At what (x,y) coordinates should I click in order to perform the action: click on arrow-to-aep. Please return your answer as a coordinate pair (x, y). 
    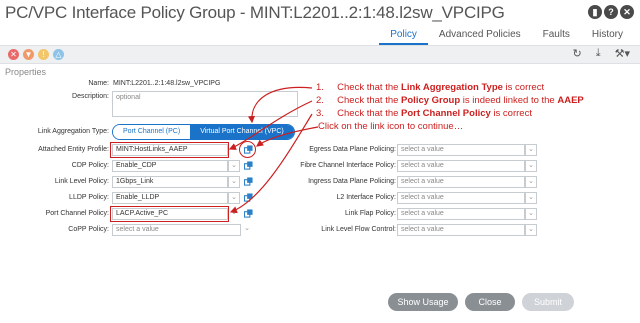
    Looking at the image, I should click on (270, 125).